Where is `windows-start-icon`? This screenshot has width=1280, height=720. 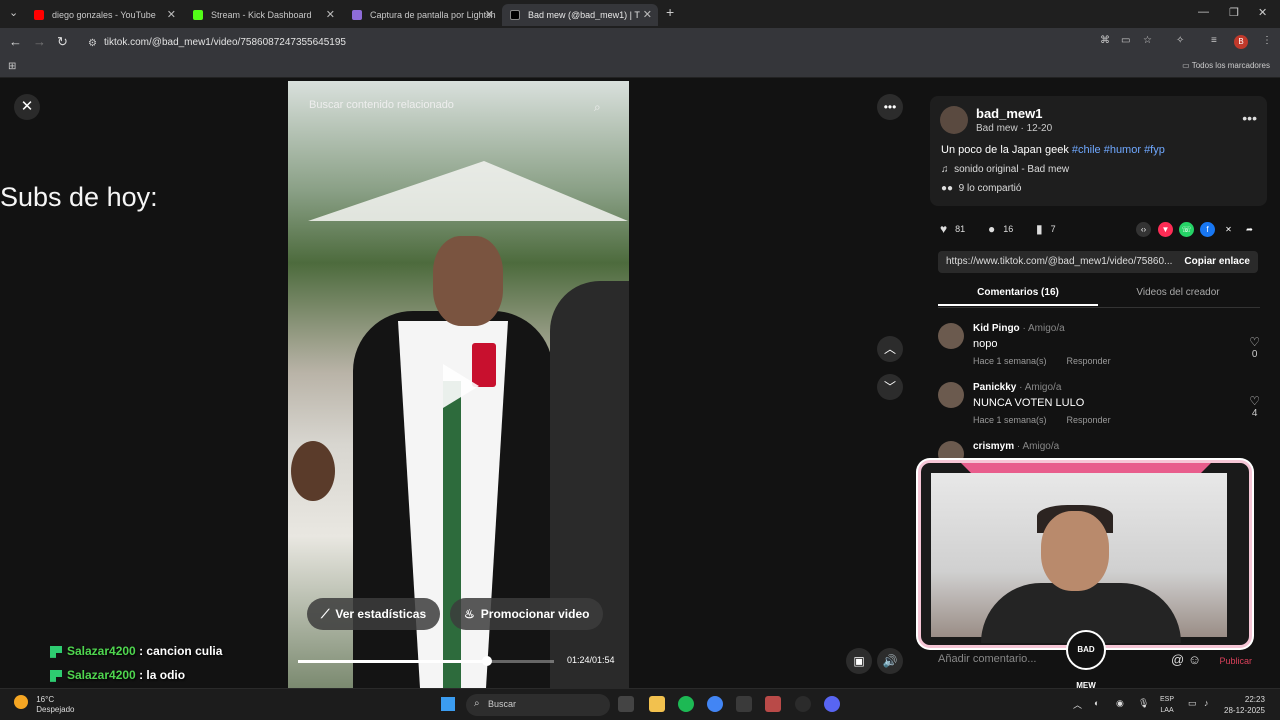
windows-start-icon is located at coordinates (448, 704).